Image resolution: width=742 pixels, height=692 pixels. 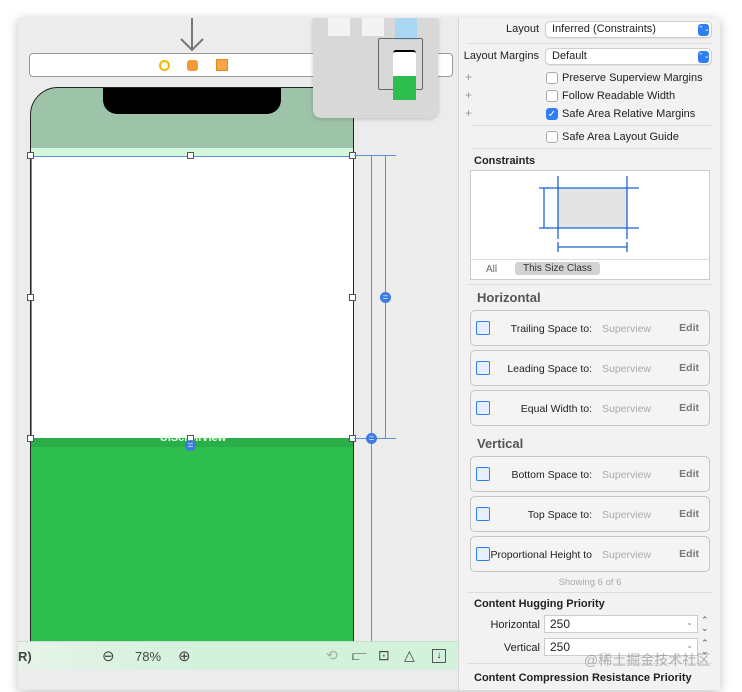 What do you see at coordinates (559, 515) in the screenshot?
I see `constraint-name: Top Space to:` at bounding box center [559, 515].